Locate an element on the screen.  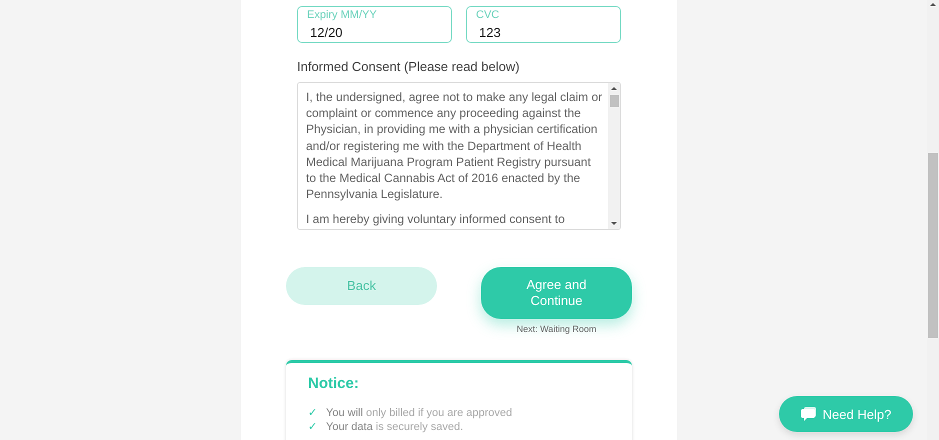
chat-icon is located at coordinates (808, 414).